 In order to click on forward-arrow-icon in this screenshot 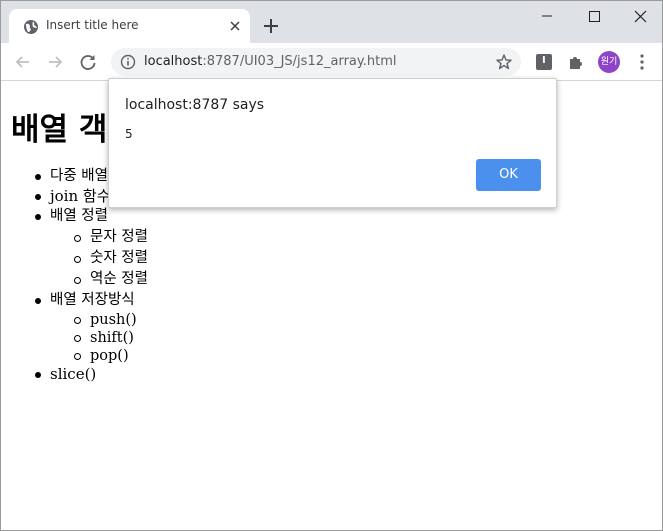, I will do `click(55, 62)`.